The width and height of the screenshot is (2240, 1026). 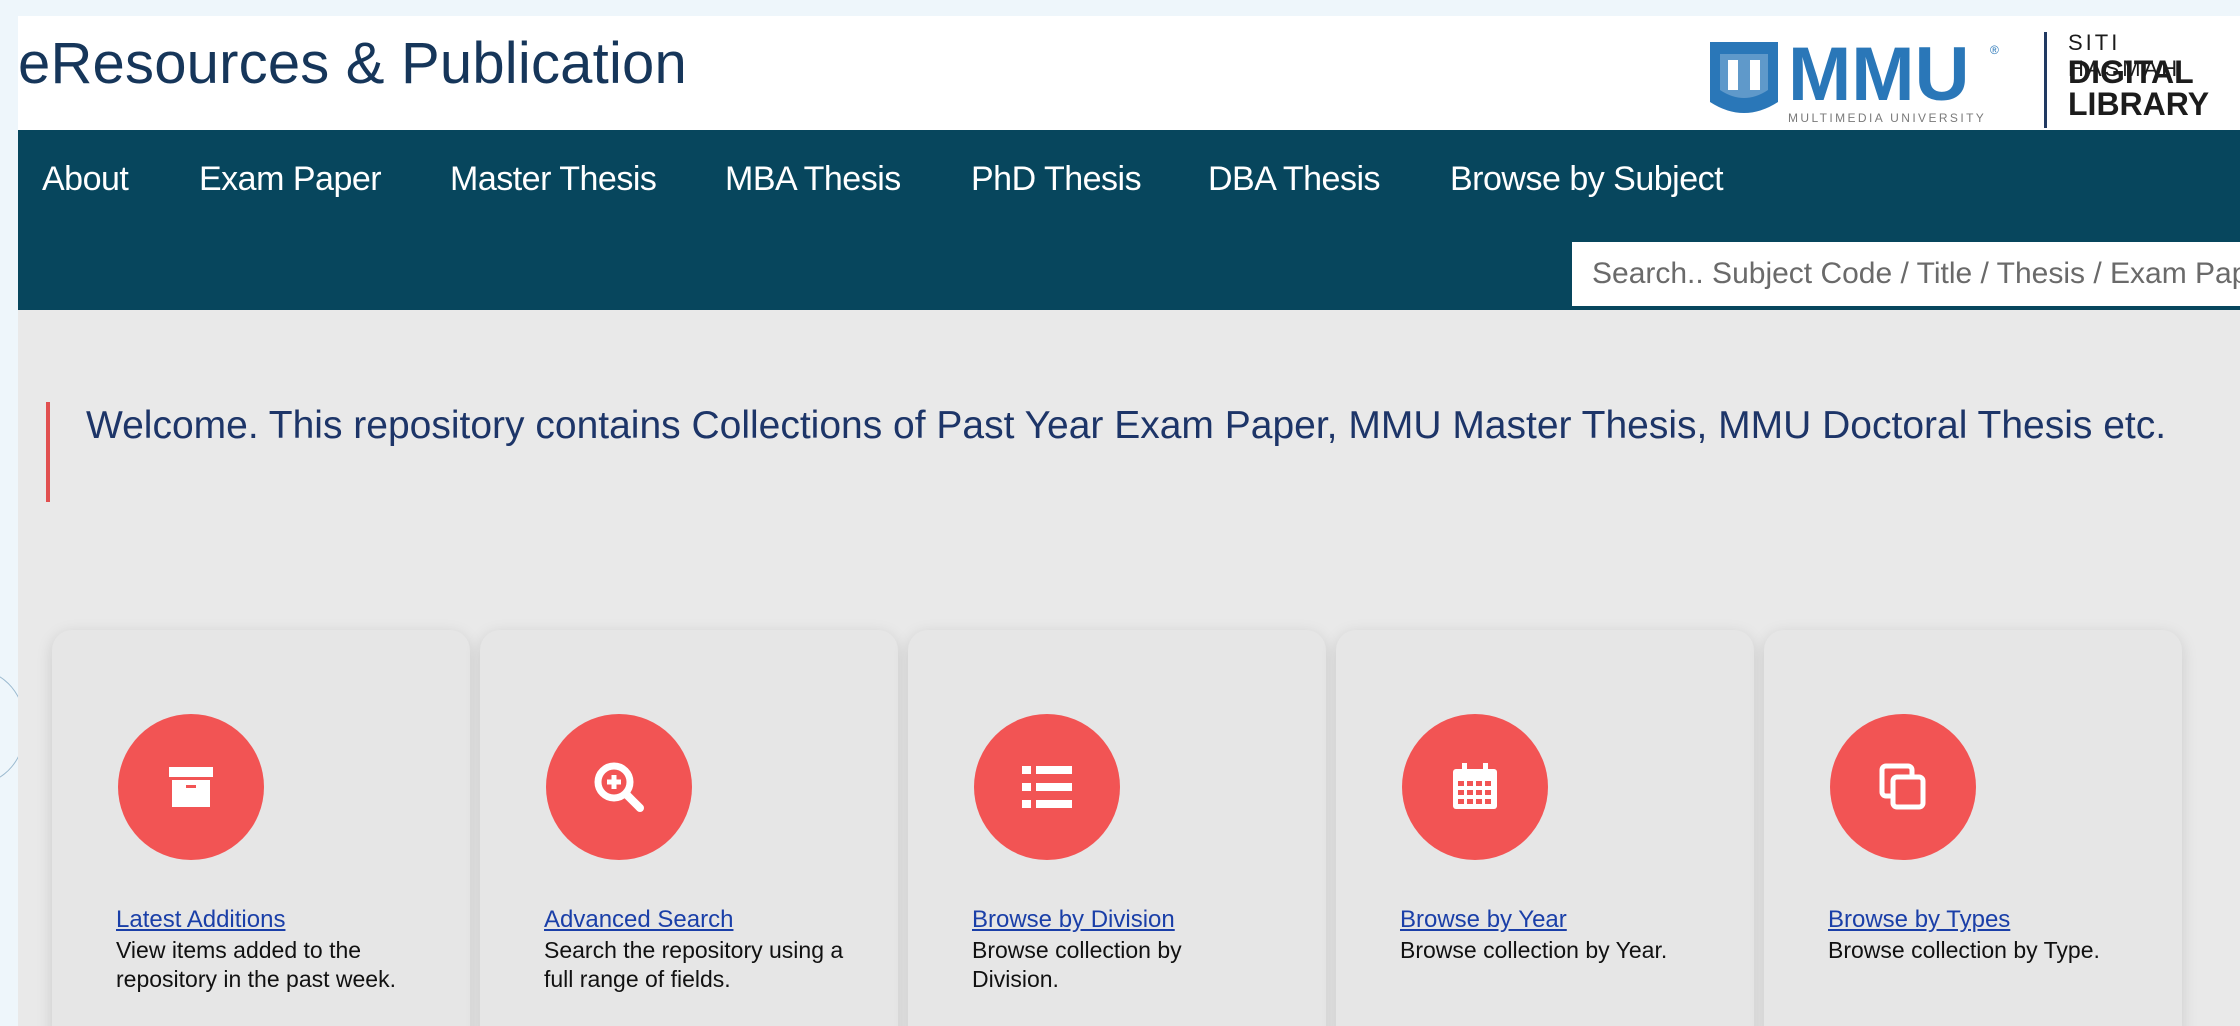 I want to click on nav-dba-thesis: DBA Thesis, so click(x=1294, y=179).